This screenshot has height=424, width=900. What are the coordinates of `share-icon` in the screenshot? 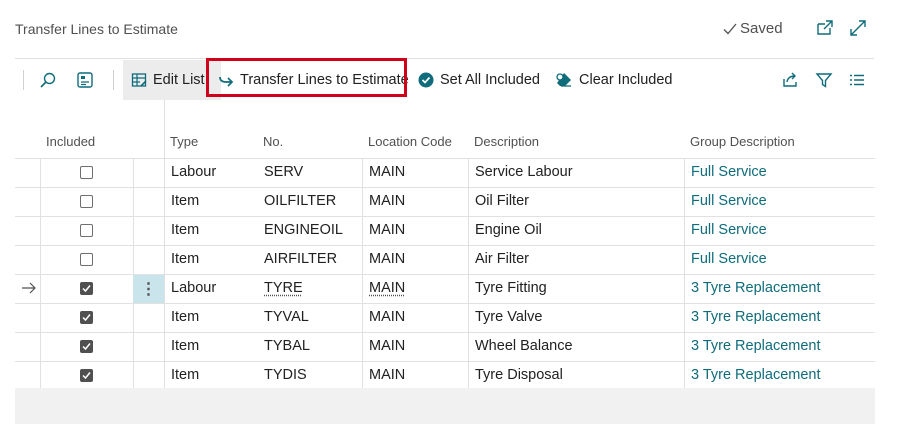 It's located at (790, 80).